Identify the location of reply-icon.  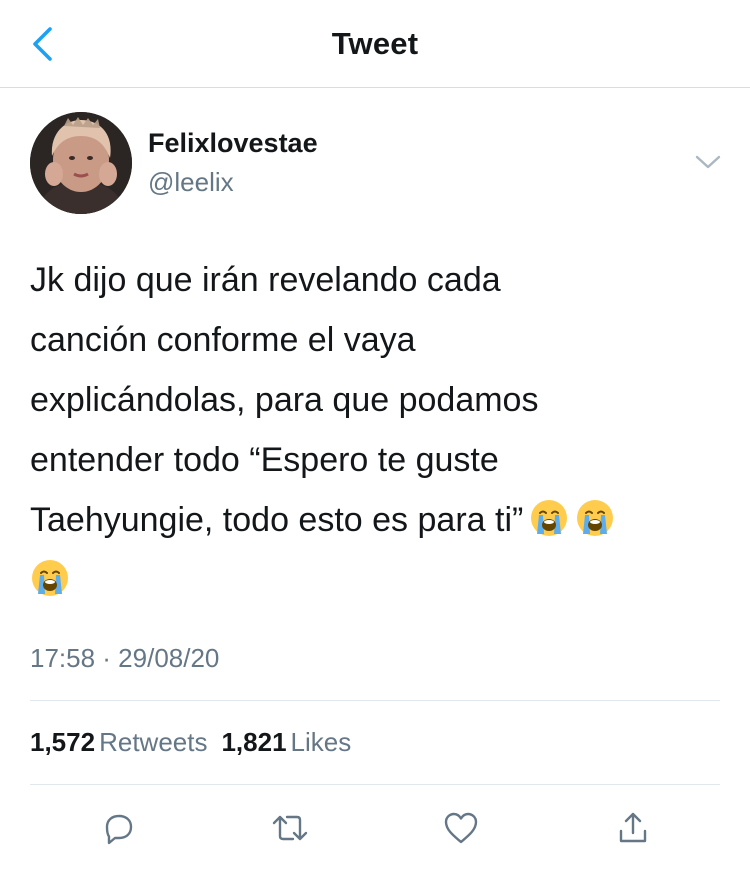
(119, 829).